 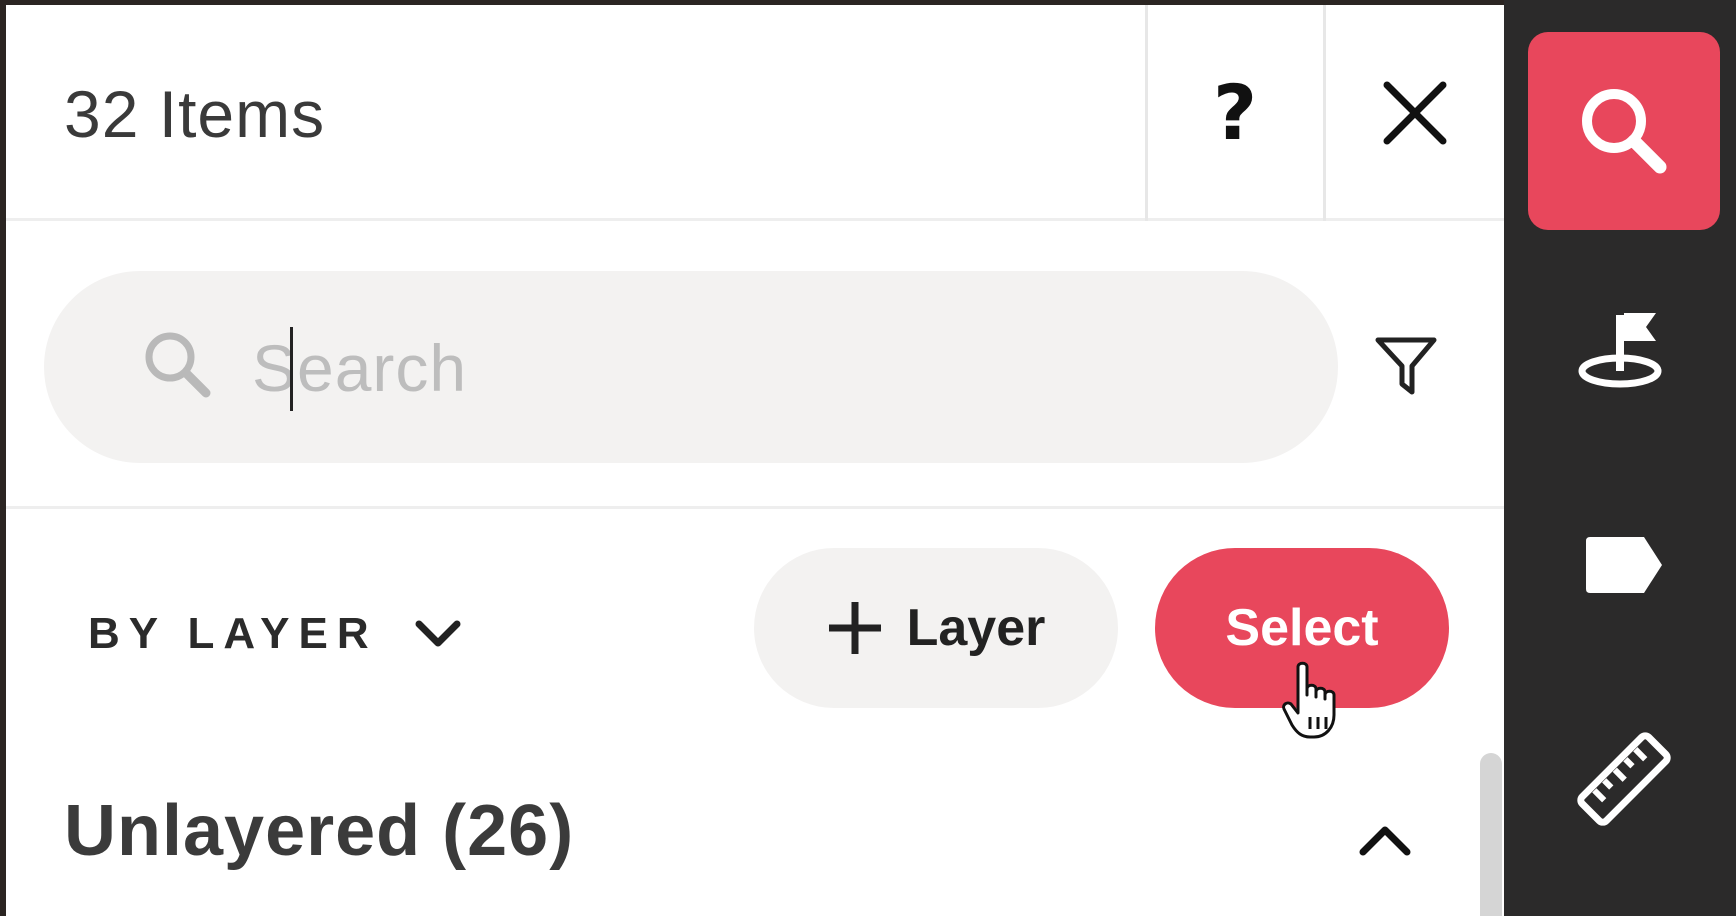 I want to click on chevron-up-icon, so click(x=1385, y=841).